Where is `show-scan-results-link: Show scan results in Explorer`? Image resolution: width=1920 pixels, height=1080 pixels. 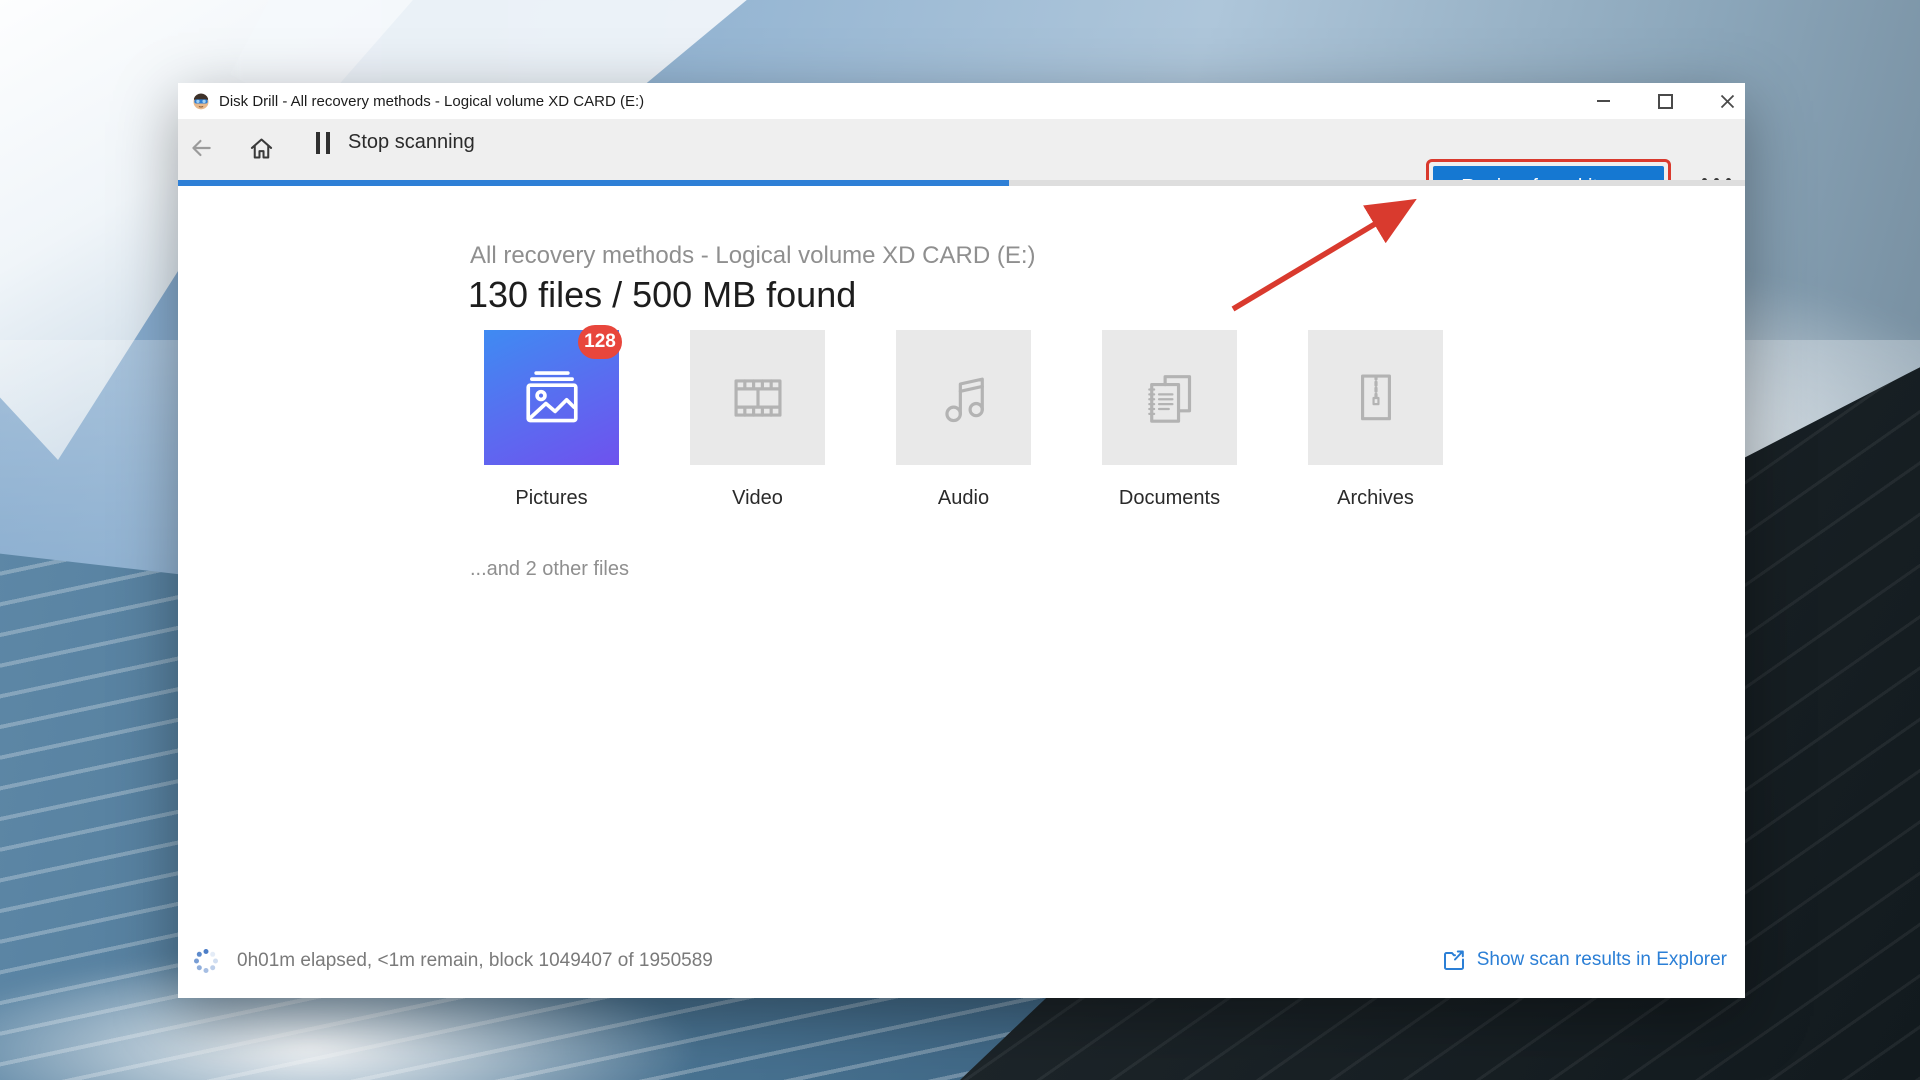 show-scan-results-link: Show scan results in Explorer is located at coordinates (1584, 960).